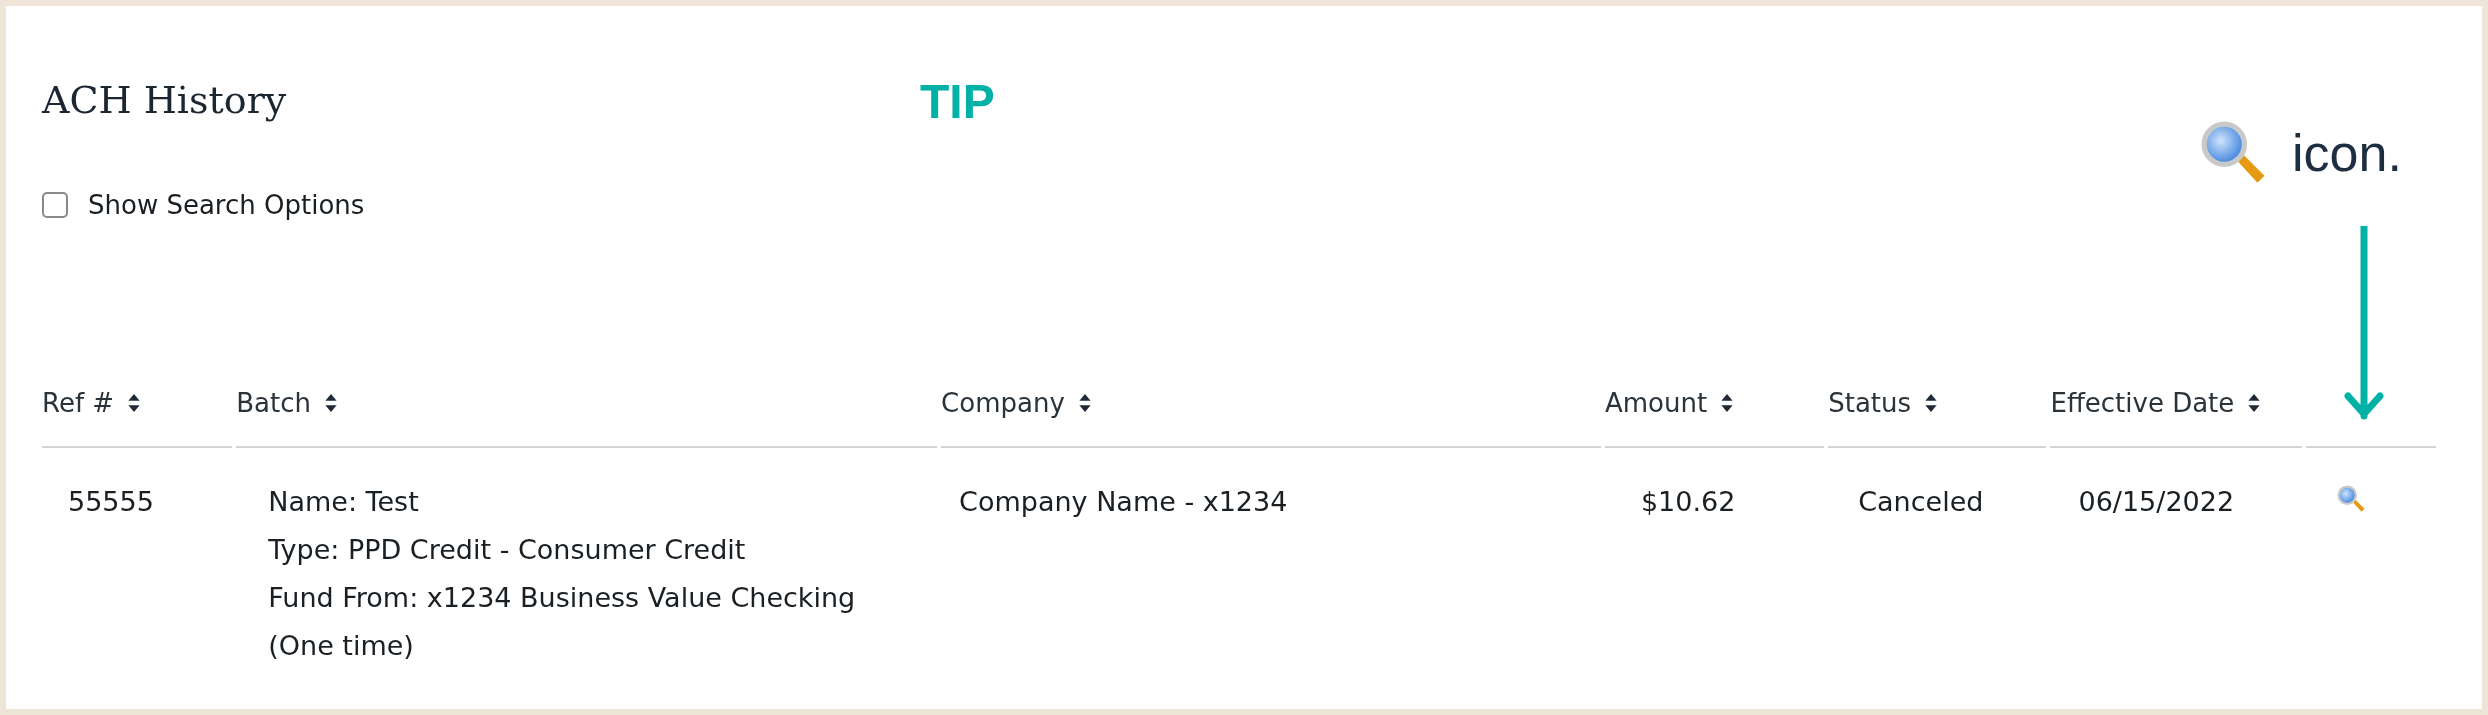  What do you see at coordinates (2156, 501) in the screenshot?
I see `table-cell: 06/15/2022` at bounding box center [2156, 501].